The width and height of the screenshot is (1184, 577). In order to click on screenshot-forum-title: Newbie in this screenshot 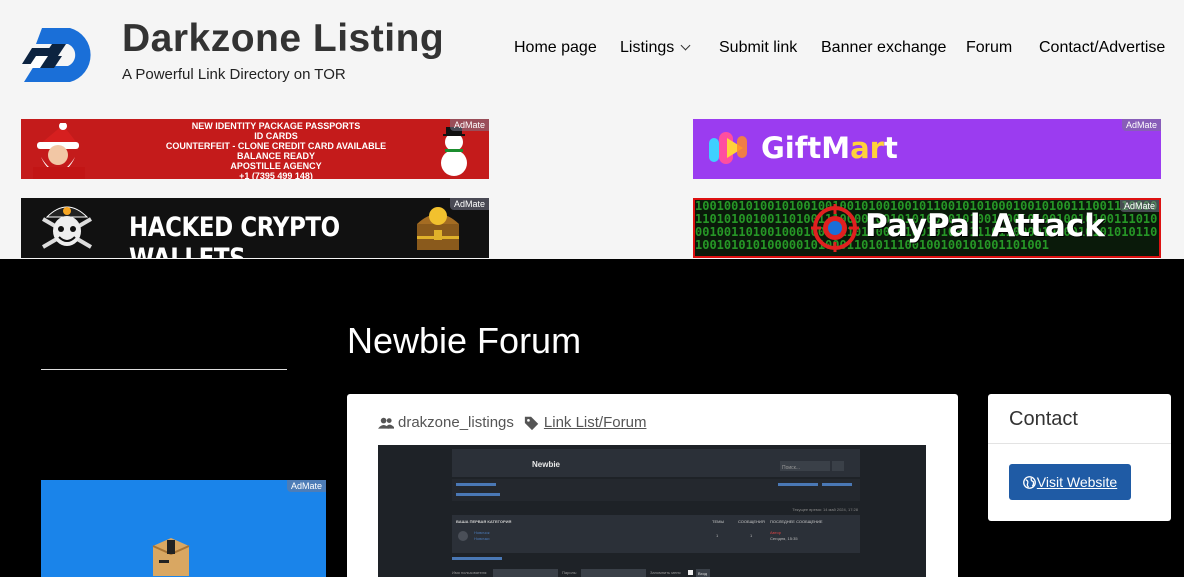, I will do `click(546, 464)`.